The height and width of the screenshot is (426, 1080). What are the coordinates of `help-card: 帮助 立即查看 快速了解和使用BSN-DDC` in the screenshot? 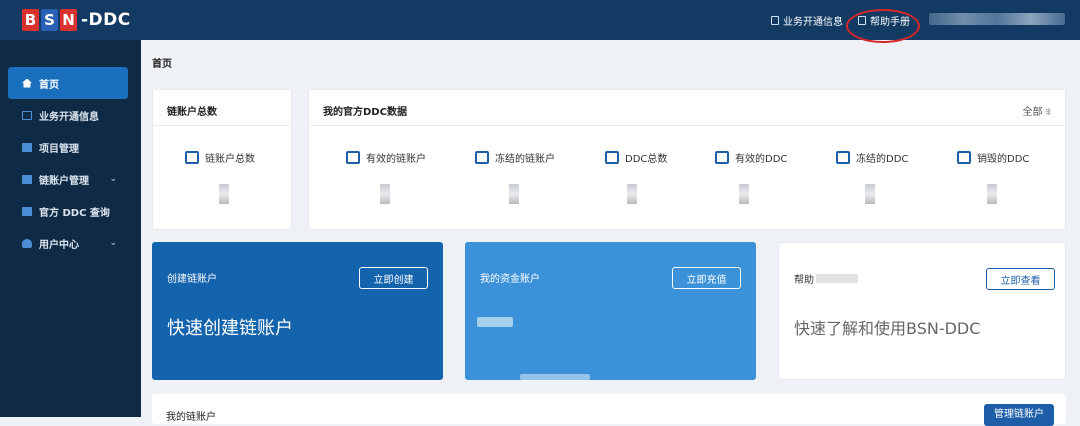 It's located at (922, 311).